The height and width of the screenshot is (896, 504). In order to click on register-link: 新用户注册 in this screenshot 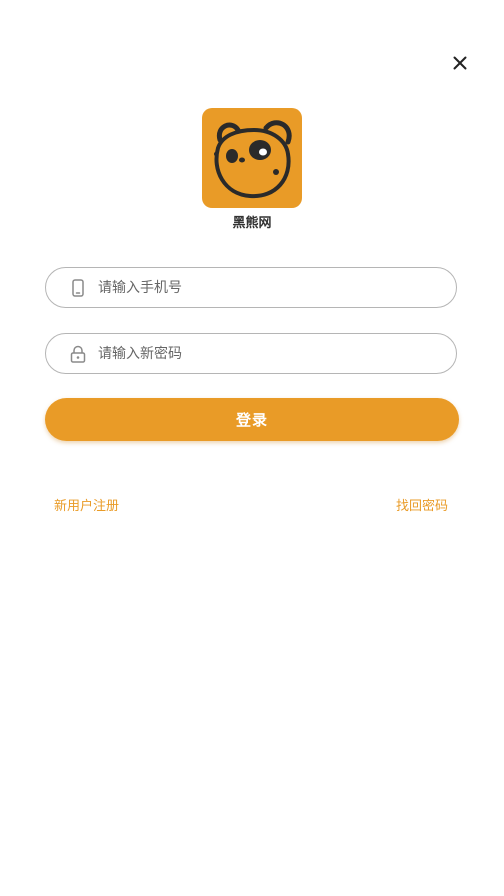, I will do `click(86, 507)`.